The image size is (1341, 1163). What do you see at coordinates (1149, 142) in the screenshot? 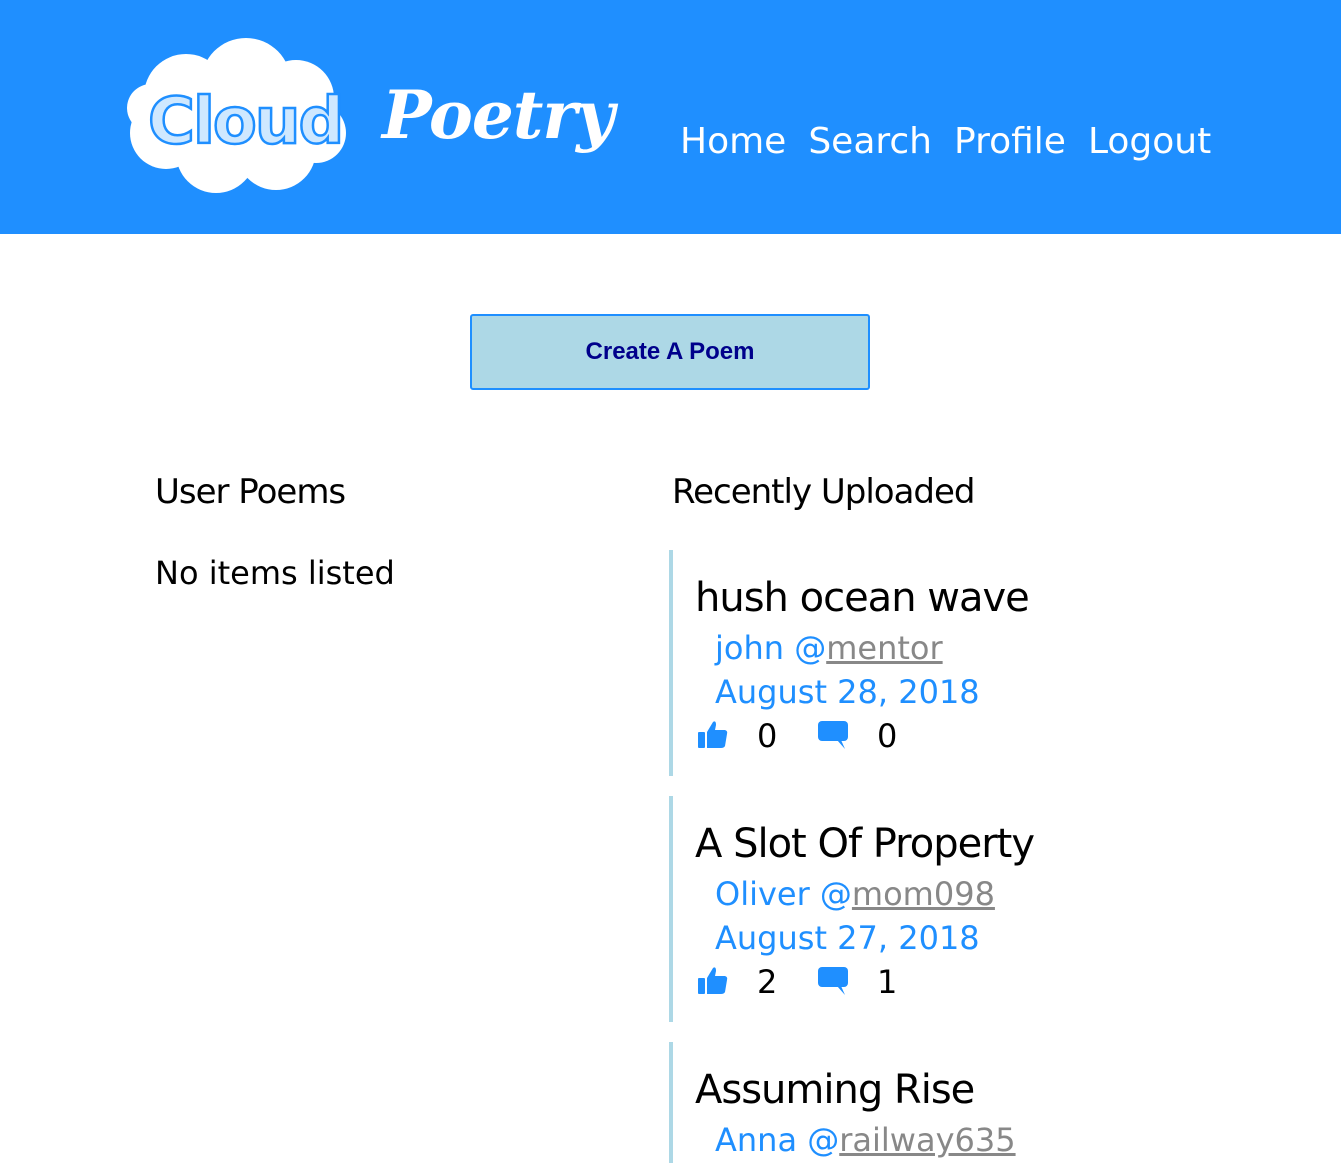
I see `nav-logout: Logout` at bounding box center [1149, 142].